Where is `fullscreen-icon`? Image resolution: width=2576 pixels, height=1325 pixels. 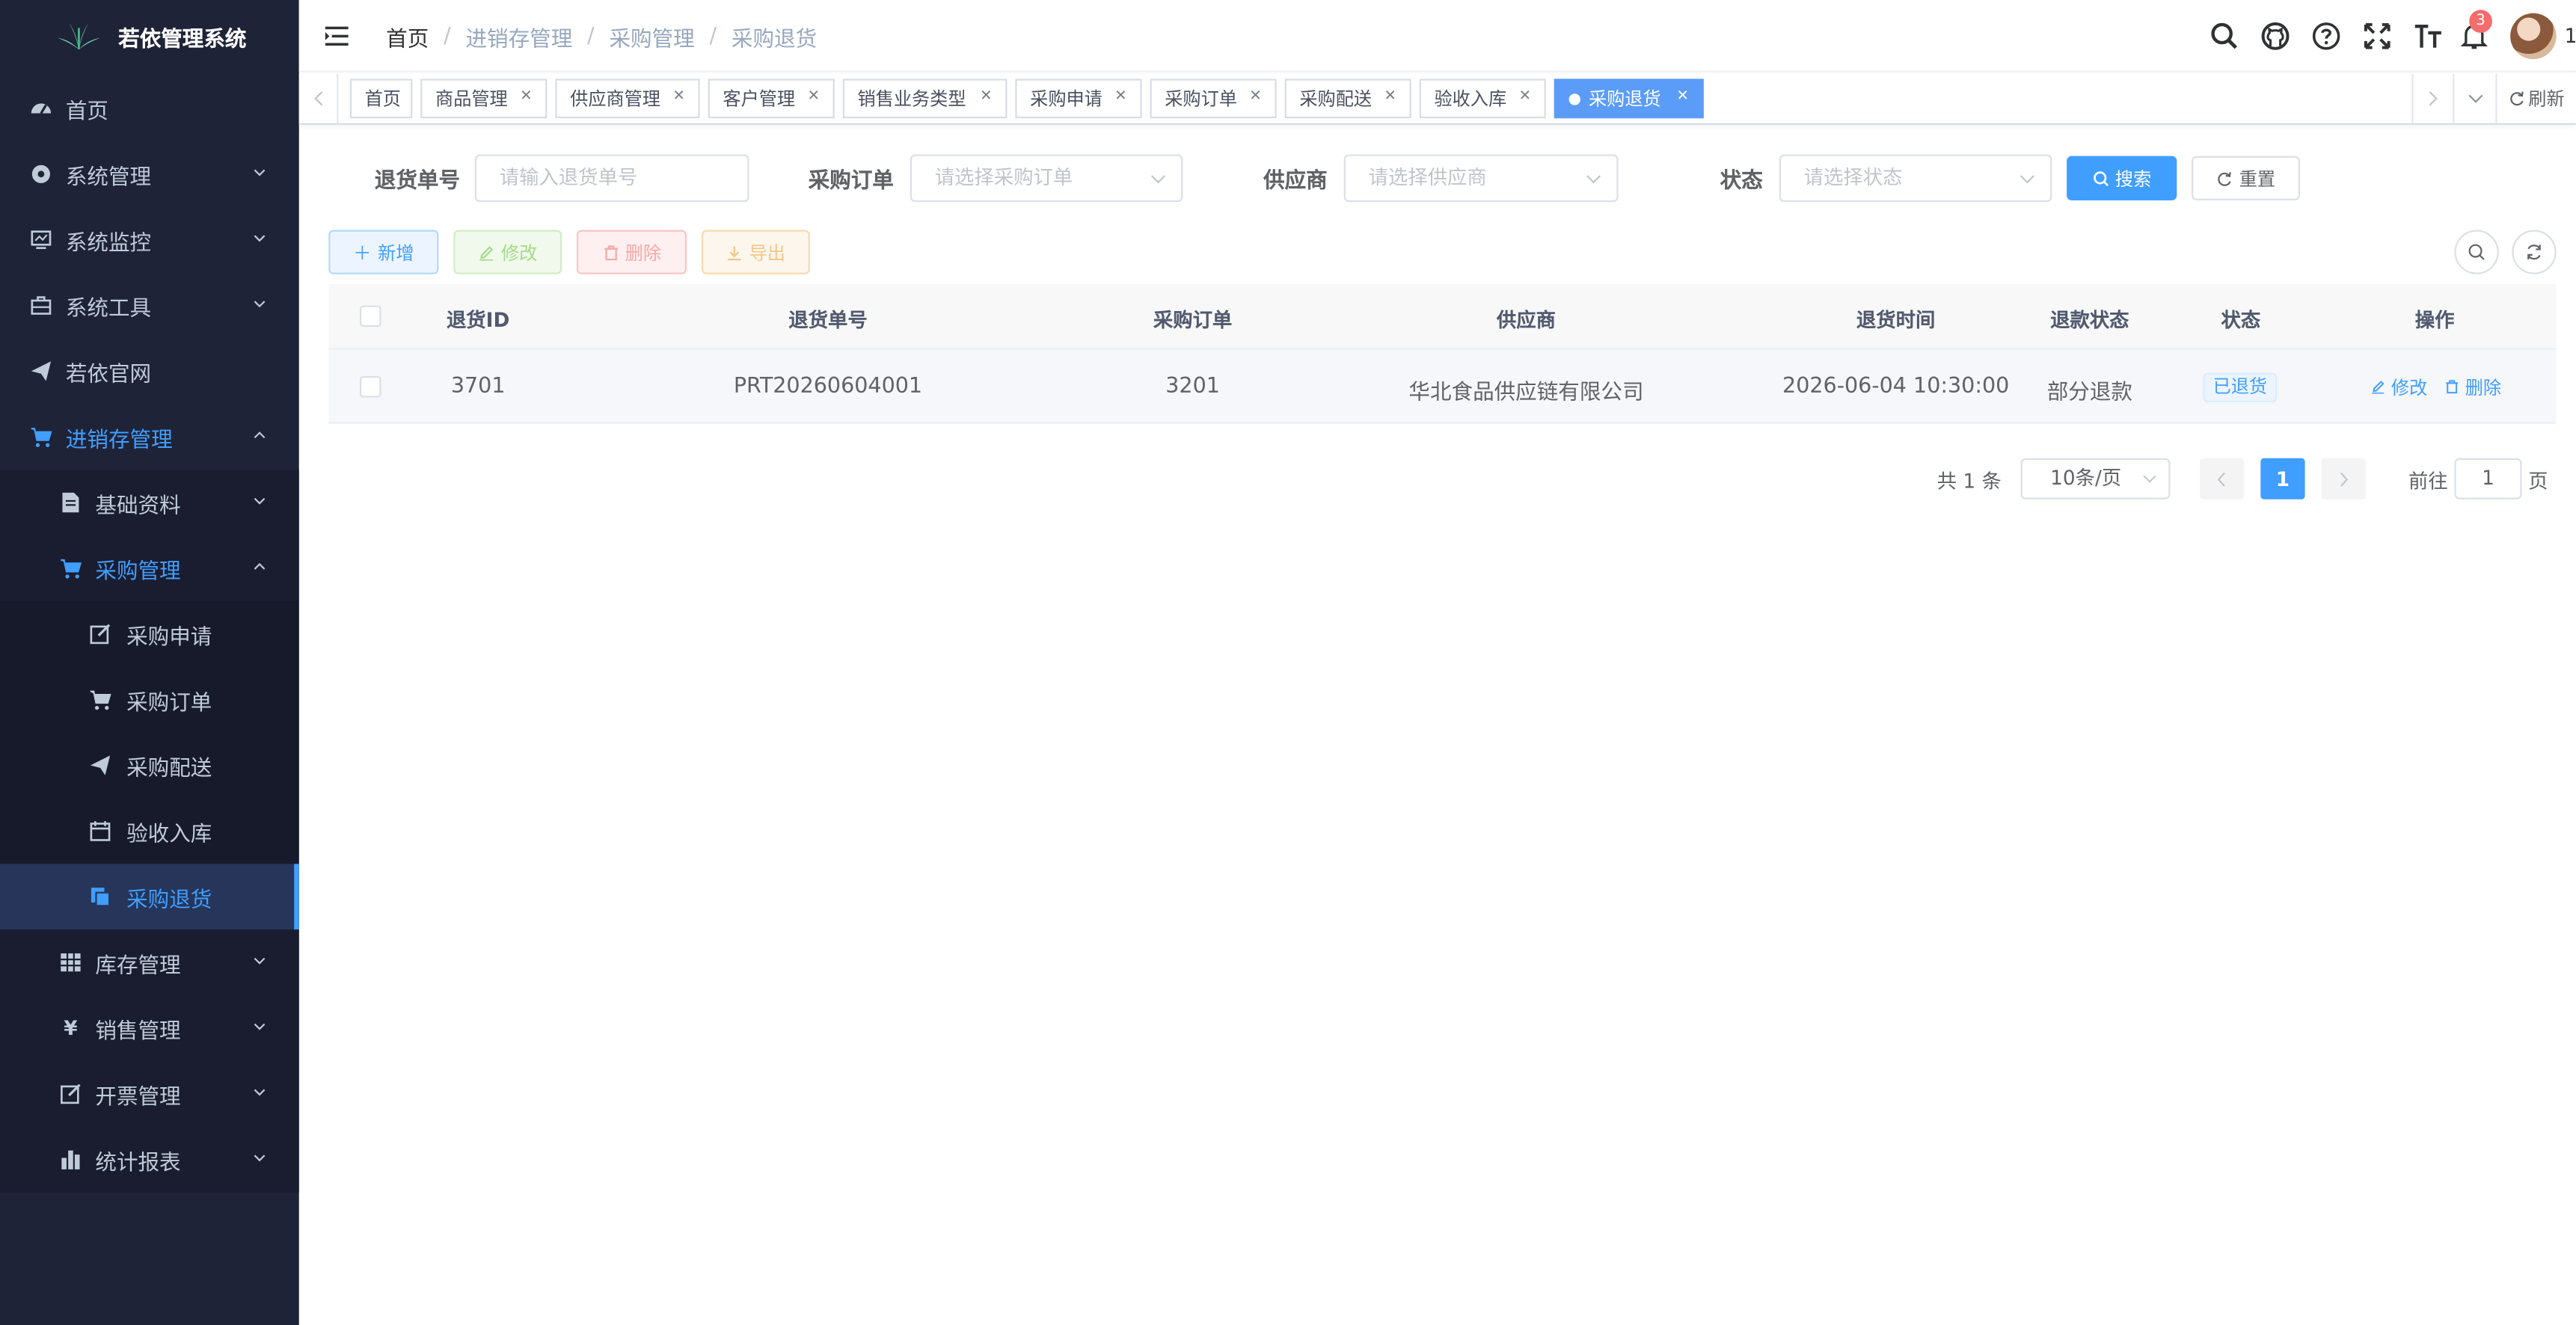
fullscreen-icon is located at coordinates (2377, 36).